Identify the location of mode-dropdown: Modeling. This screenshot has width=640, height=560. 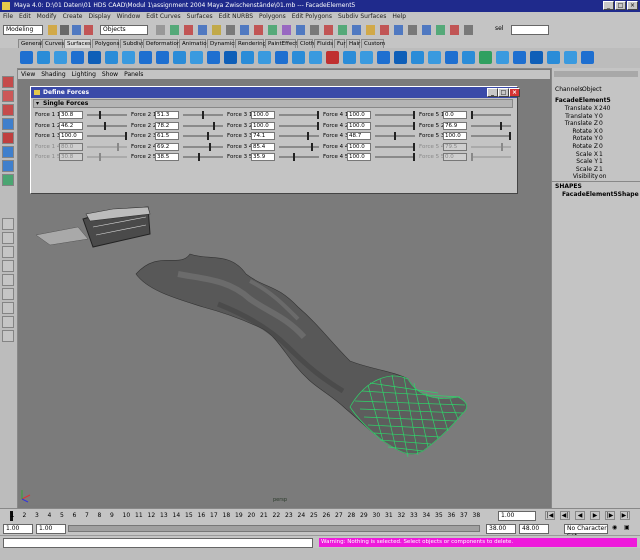
(23, 30).